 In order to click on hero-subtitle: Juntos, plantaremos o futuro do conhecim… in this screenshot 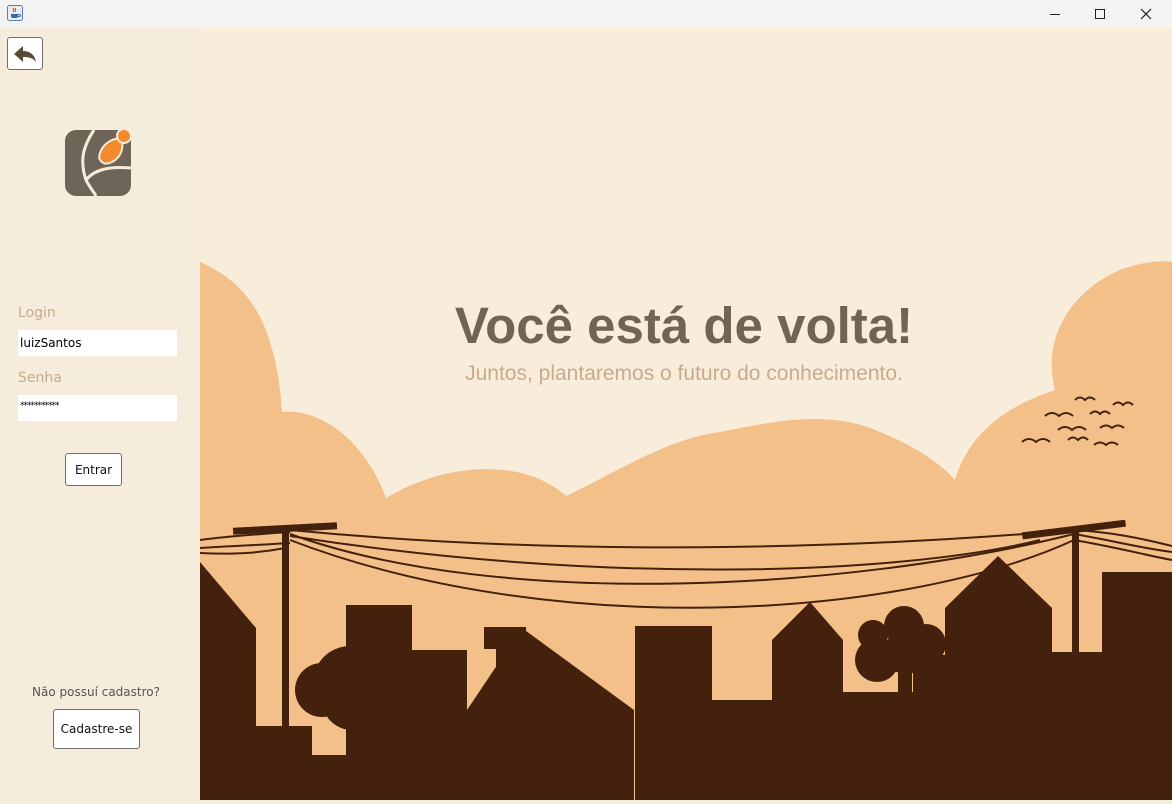, I will do `click(684, 373)`.